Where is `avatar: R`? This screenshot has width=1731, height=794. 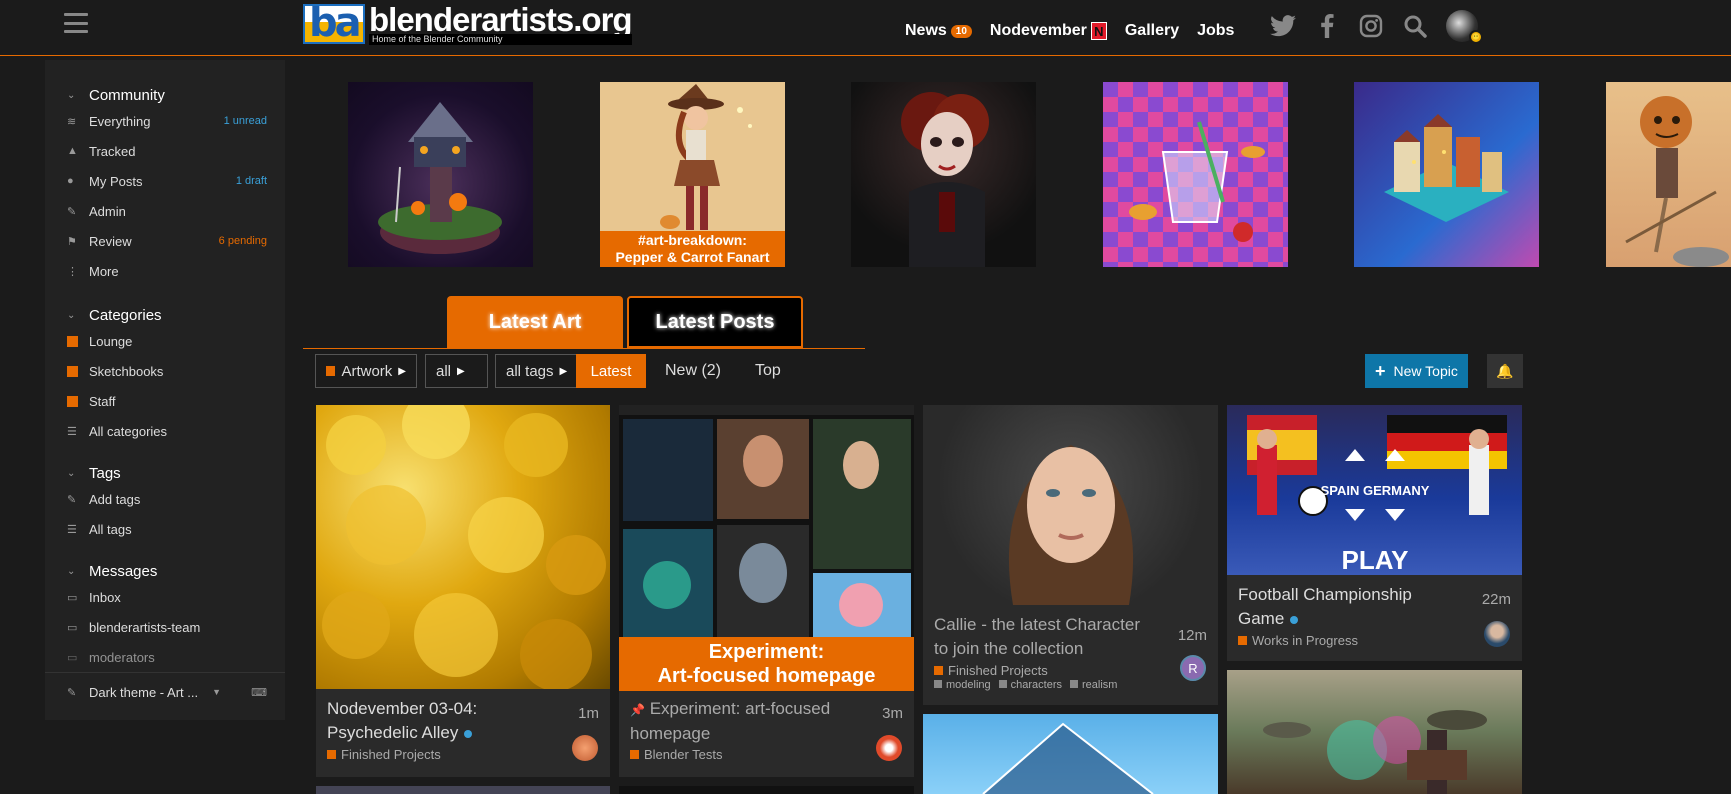 avatar: R is located at coordinates (1193, 668).